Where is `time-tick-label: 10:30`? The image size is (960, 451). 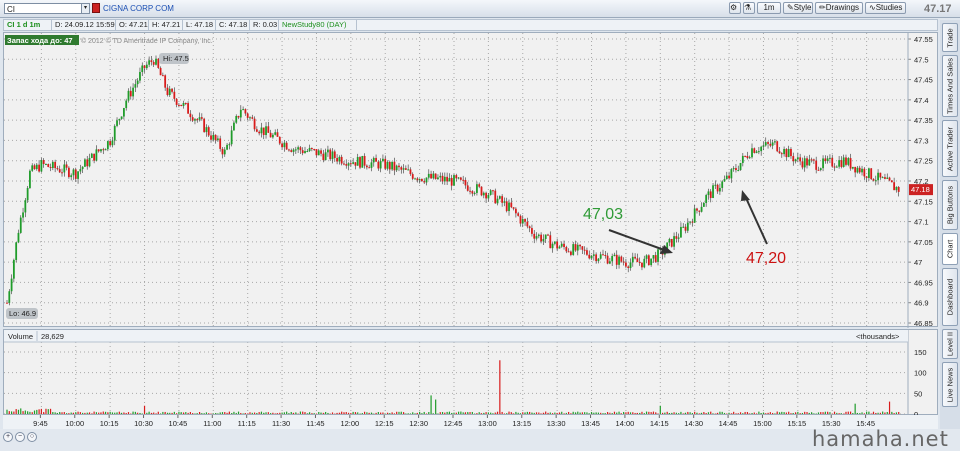 time-tick-label: 10:30 is located at coordinates (143, 423).